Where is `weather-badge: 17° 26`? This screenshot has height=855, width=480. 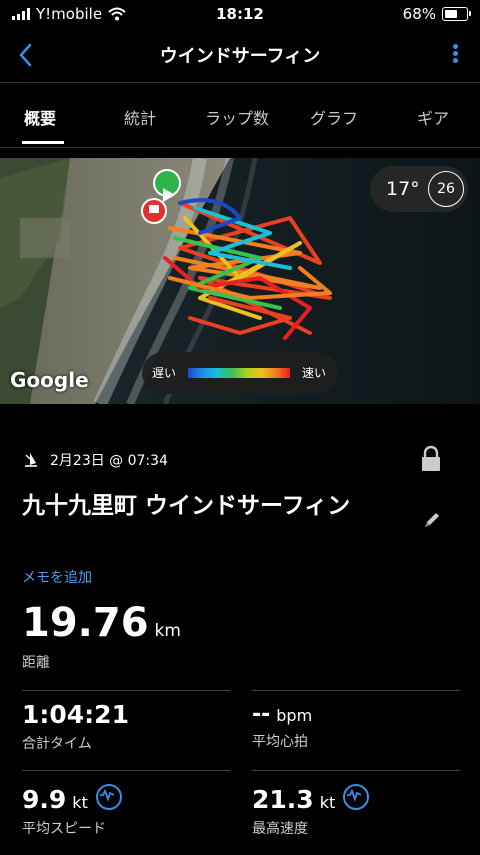
weather-badge: 17° 26 is located at coordinates (419, 189).